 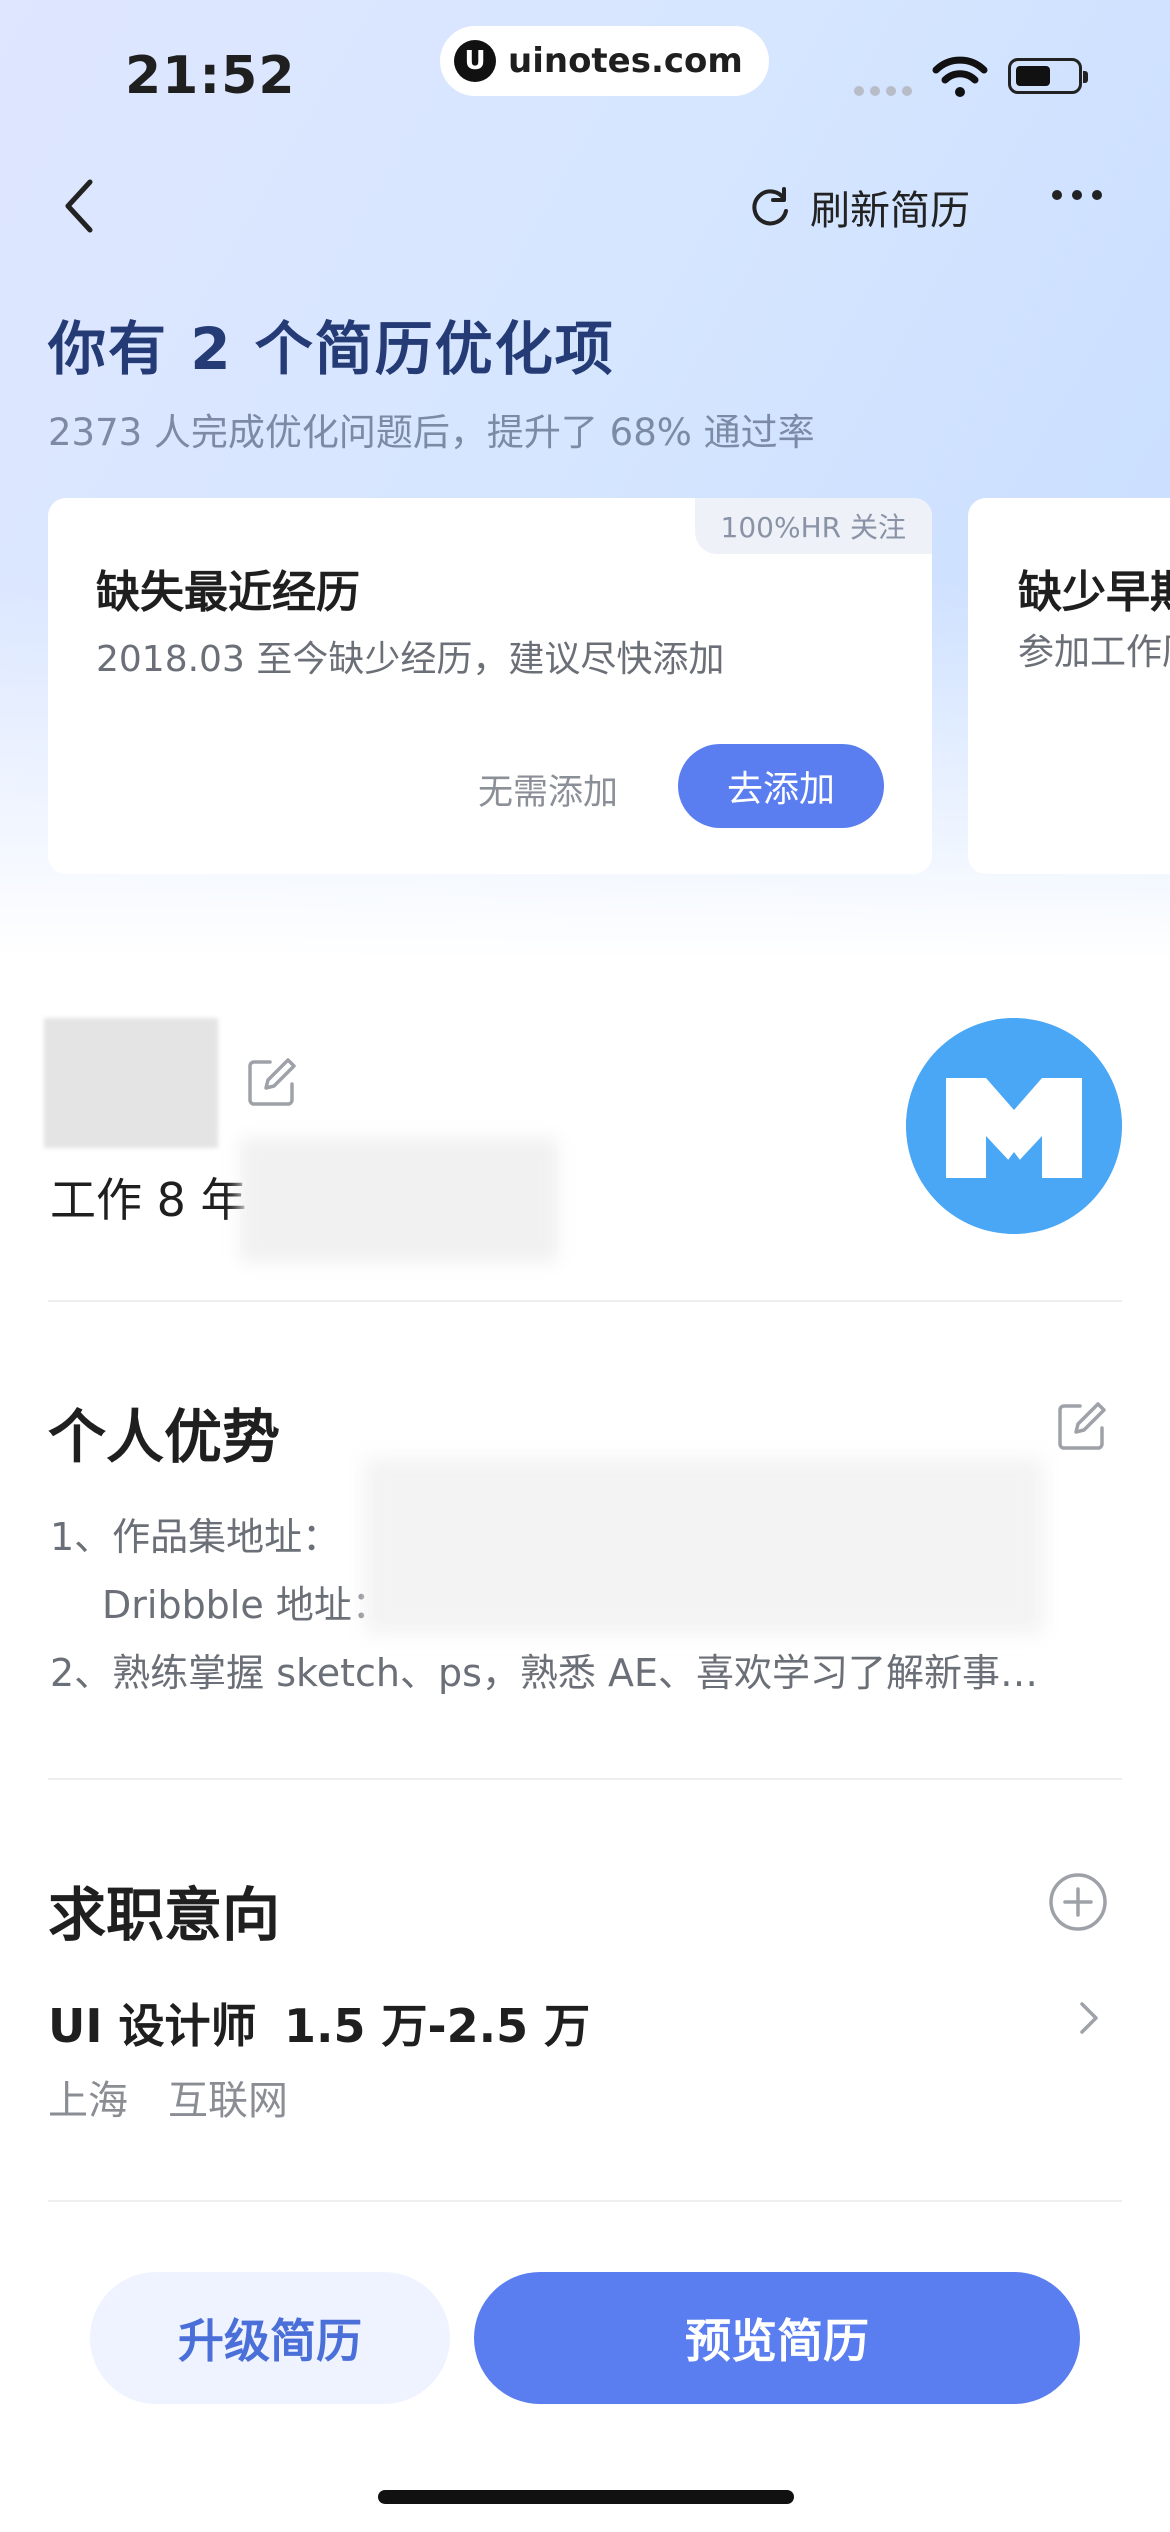 I want to click on optimization-card-next: 缺少早期 参加工作历, so click(x=1069, y=686).